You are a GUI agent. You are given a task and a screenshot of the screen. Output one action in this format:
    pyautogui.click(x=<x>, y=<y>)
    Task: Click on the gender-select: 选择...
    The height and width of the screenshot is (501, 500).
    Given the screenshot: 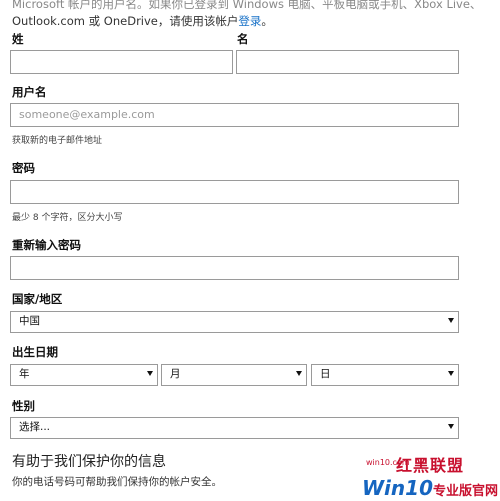 What is the action you would take?
    pyautogui.click(x=234, y=428)
    